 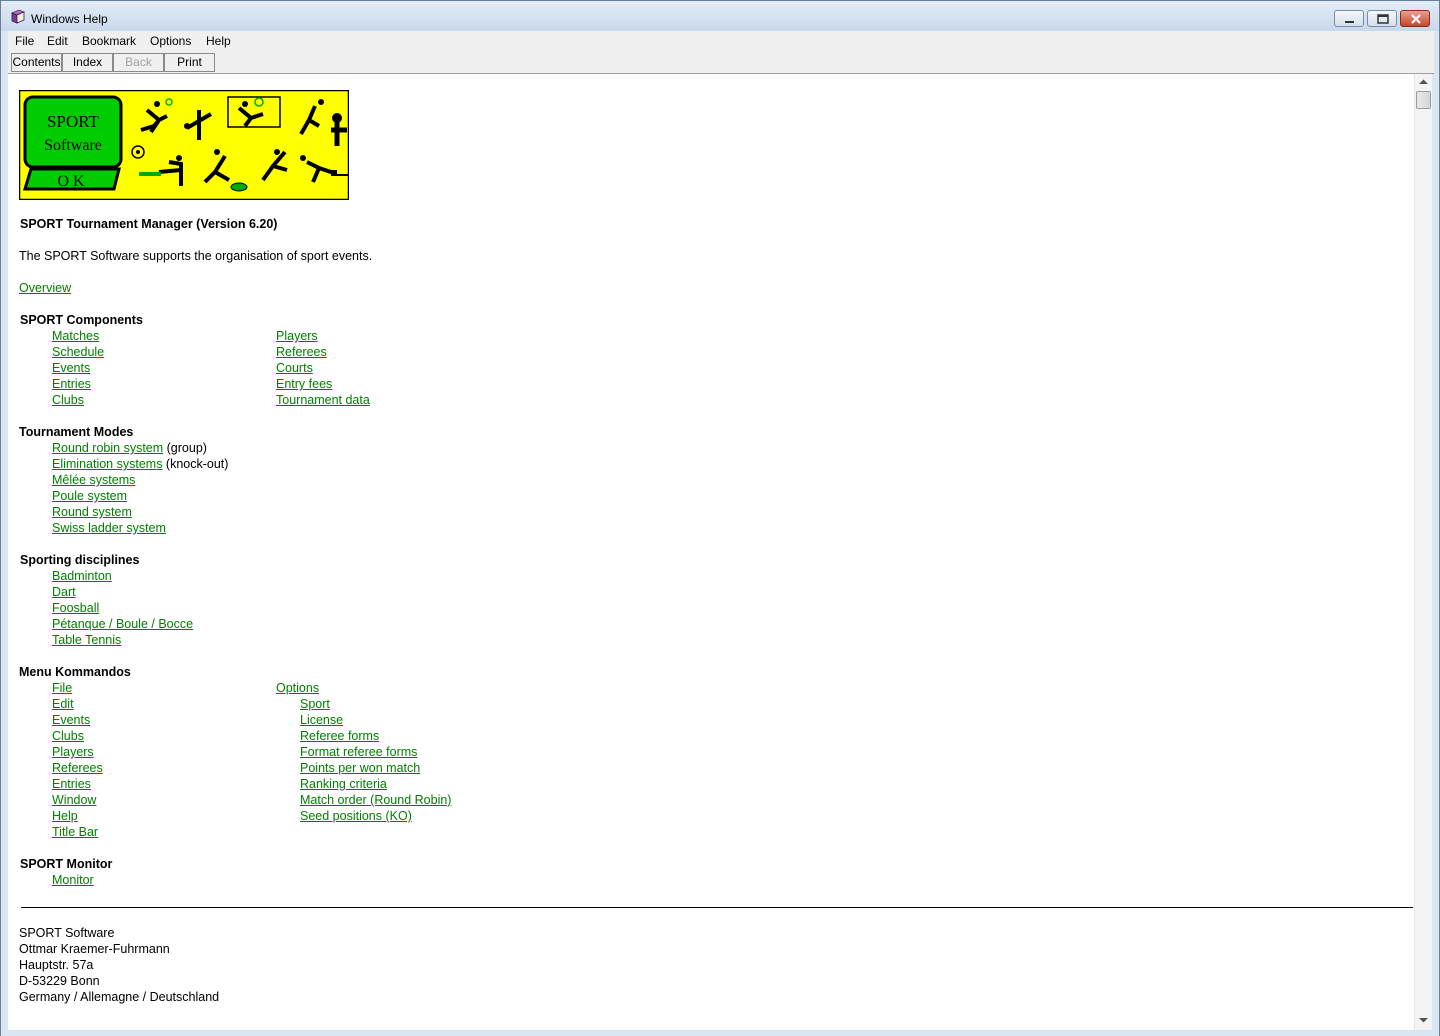 I want to click on link-options-license: License, so click(x=321, y=720).